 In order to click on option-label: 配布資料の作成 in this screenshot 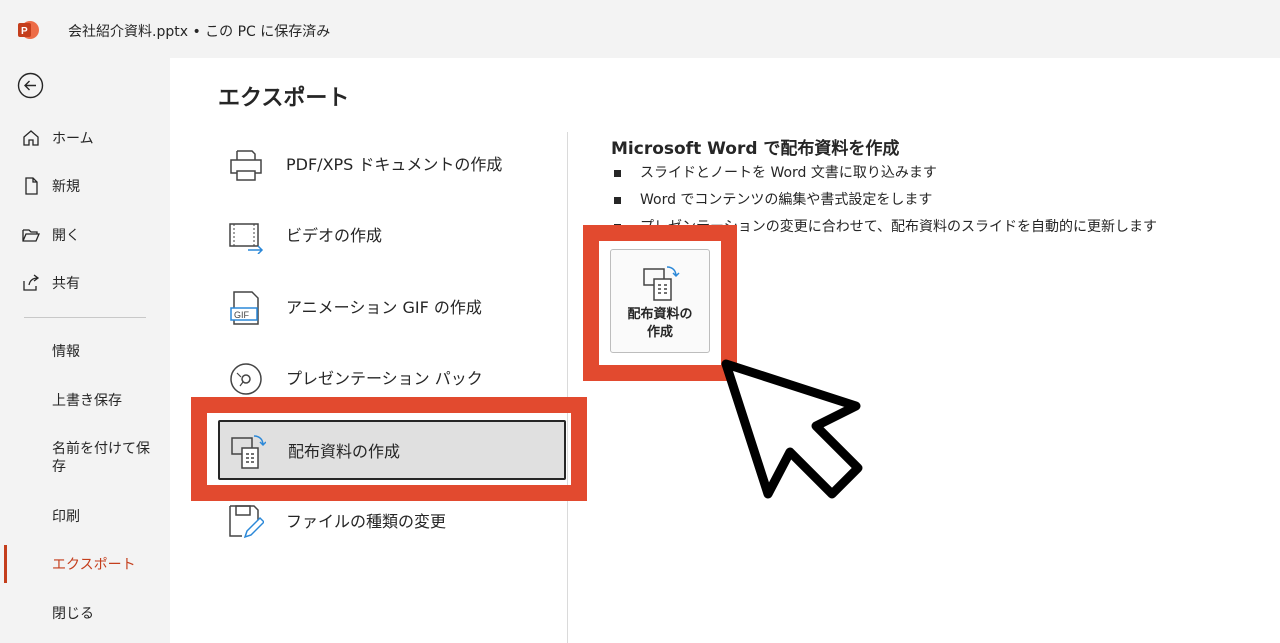, I will do `click(344, 451)`.